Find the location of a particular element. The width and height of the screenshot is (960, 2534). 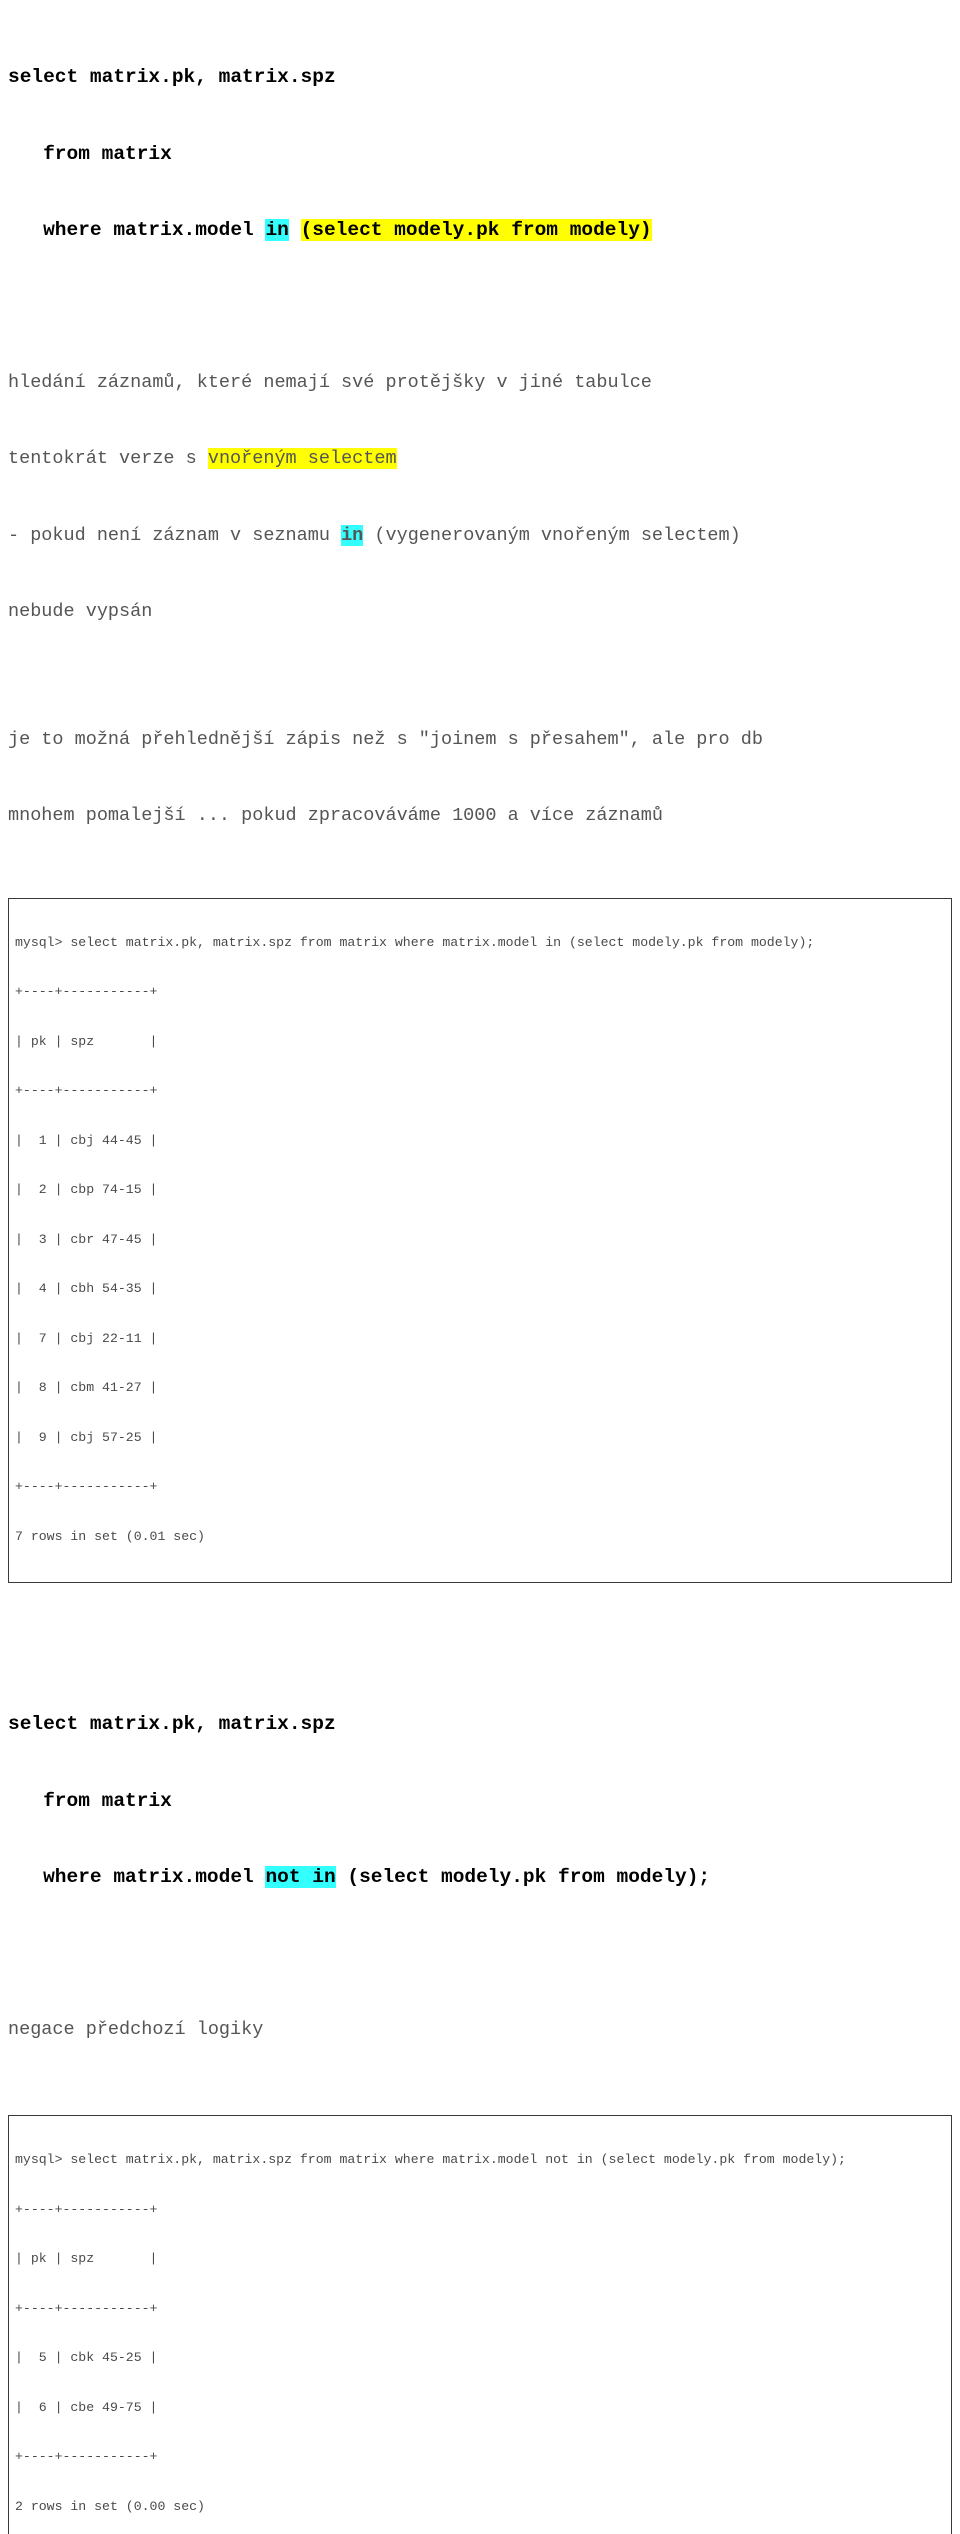

note-line-2: tentokrát verze s vnořeným selectem is located at coordinates (480, 459).